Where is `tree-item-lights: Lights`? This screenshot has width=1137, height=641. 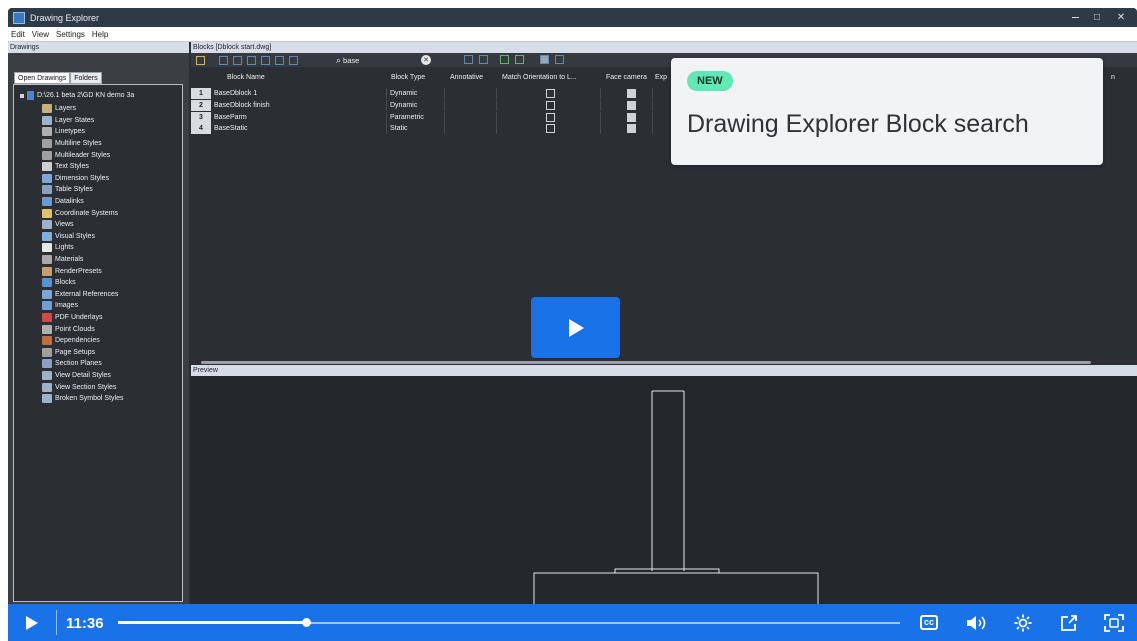 tree-item-lights: Lights is located at coordinates (58, 248).